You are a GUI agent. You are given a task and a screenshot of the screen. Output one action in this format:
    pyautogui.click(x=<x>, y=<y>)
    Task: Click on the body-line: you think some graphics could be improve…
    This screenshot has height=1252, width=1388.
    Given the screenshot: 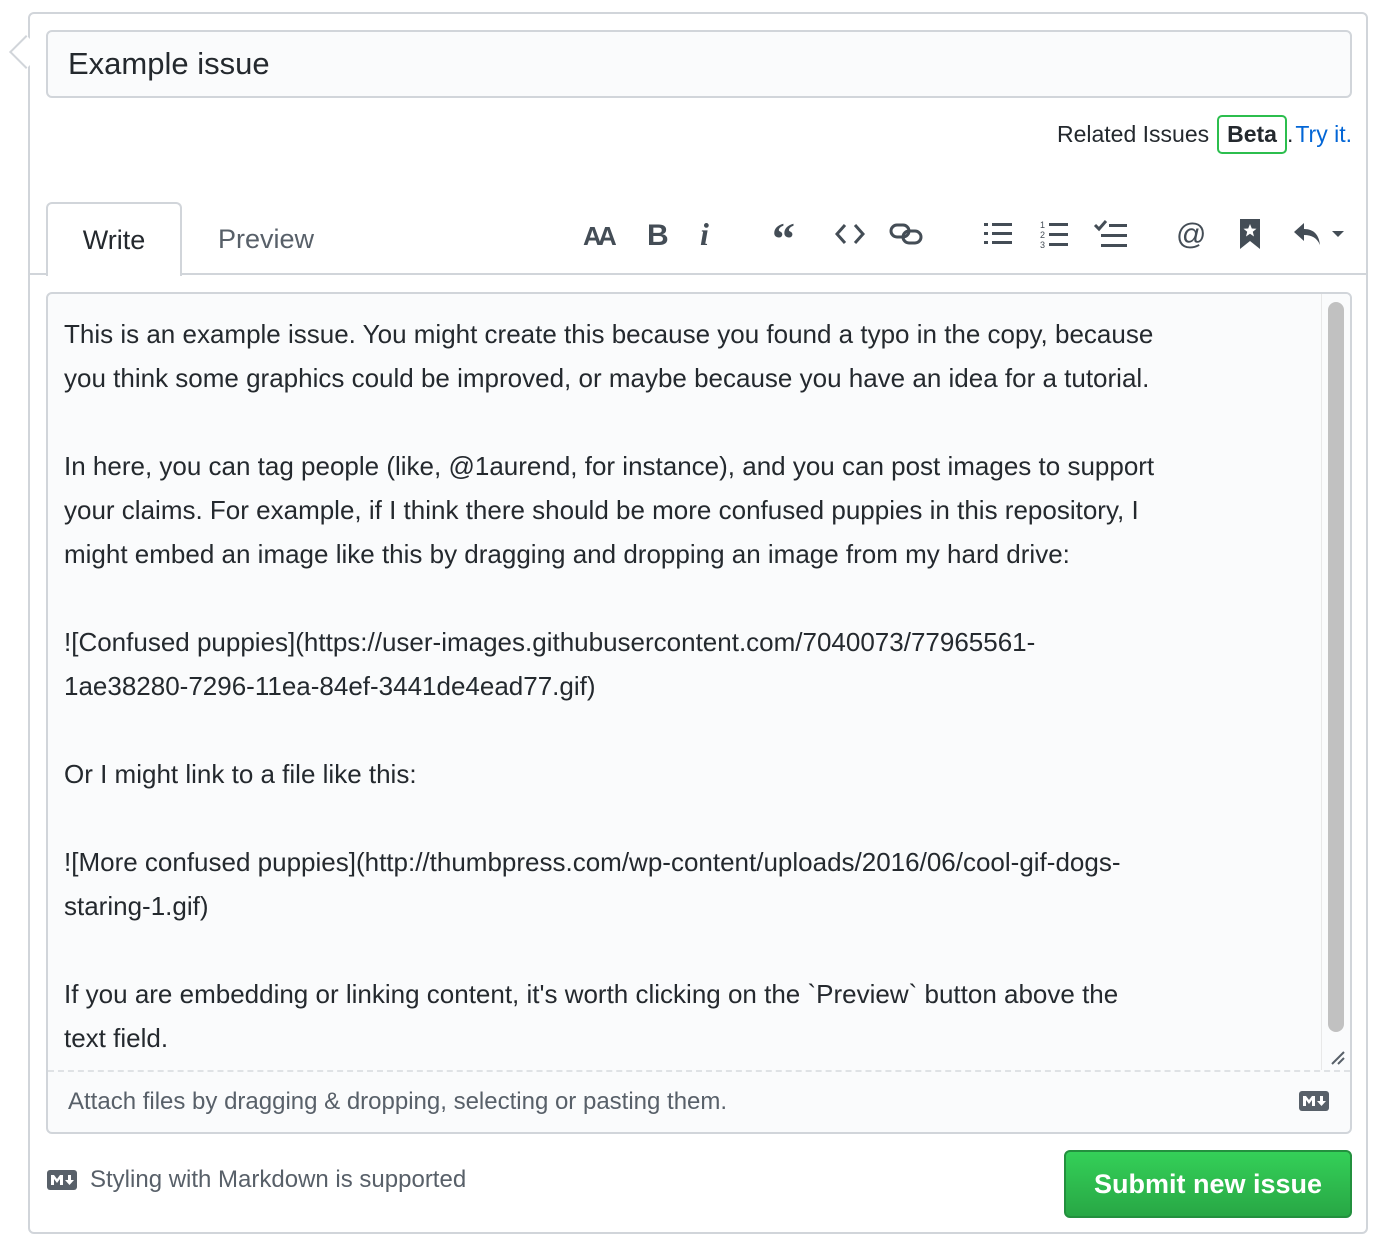 What is the action you would take?
    pyautogui.click(x=607, y=378)
    